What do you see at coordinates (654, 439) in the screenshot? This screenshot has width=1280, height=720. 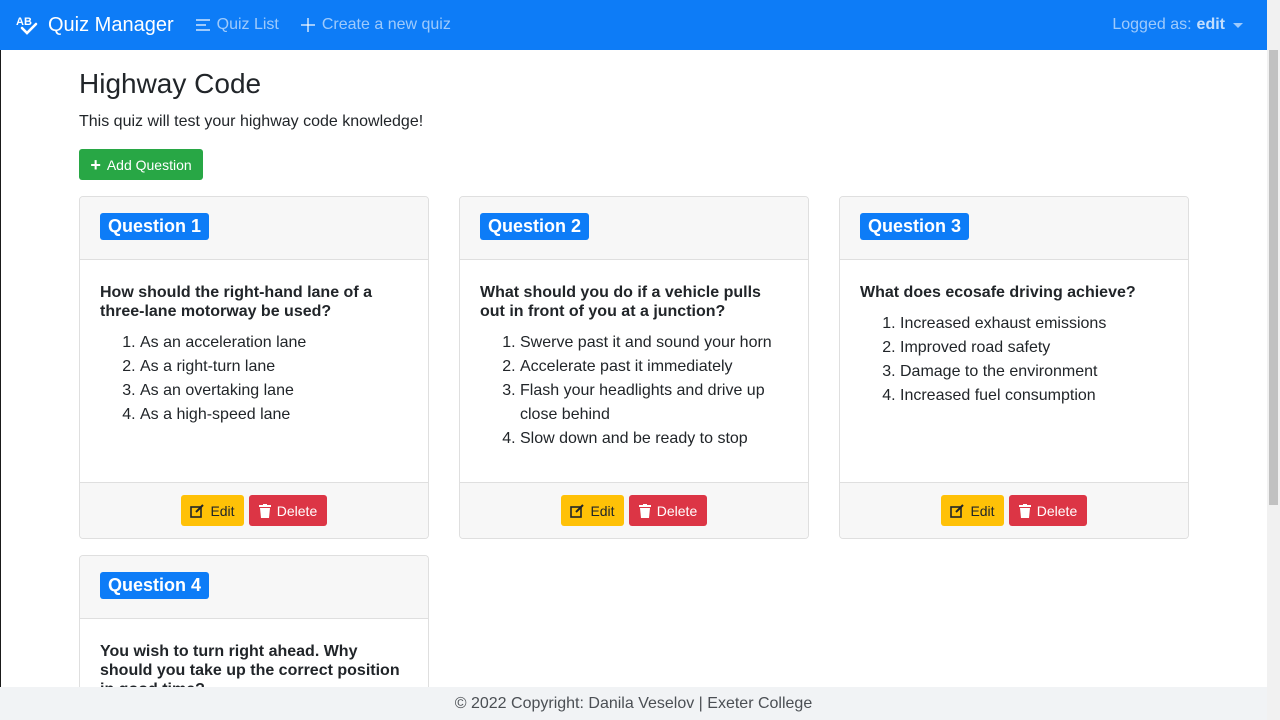 I see `answer-item: Slow down and be ready to stop` at bounding box center [654, 439].